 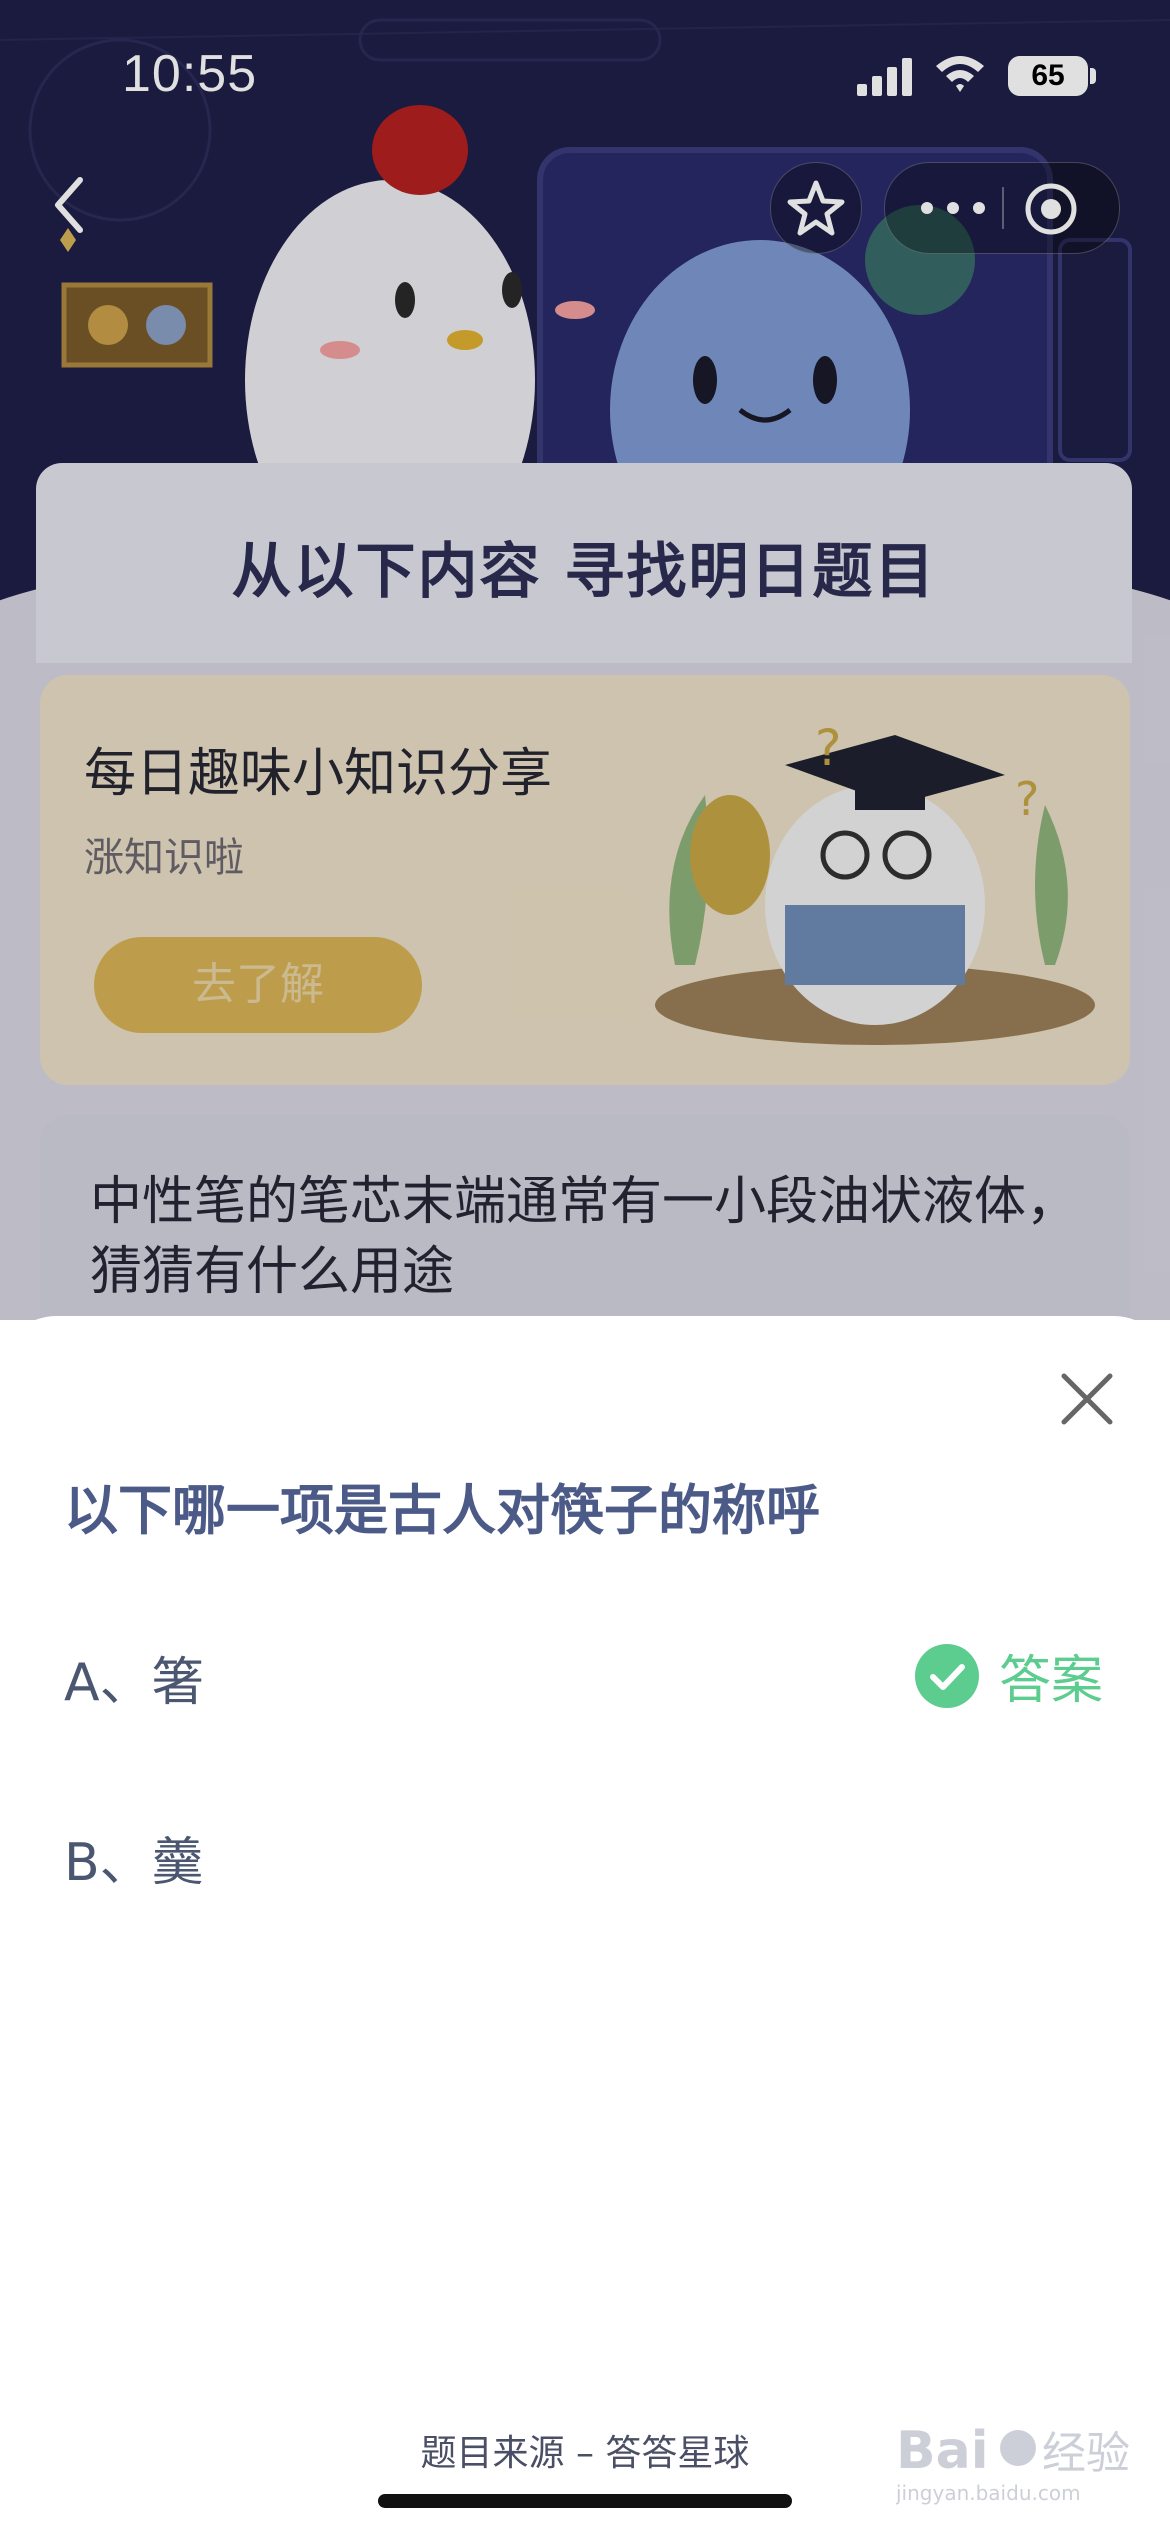 I want to click on option-a: A、箸, so click(x=134, y=1677).